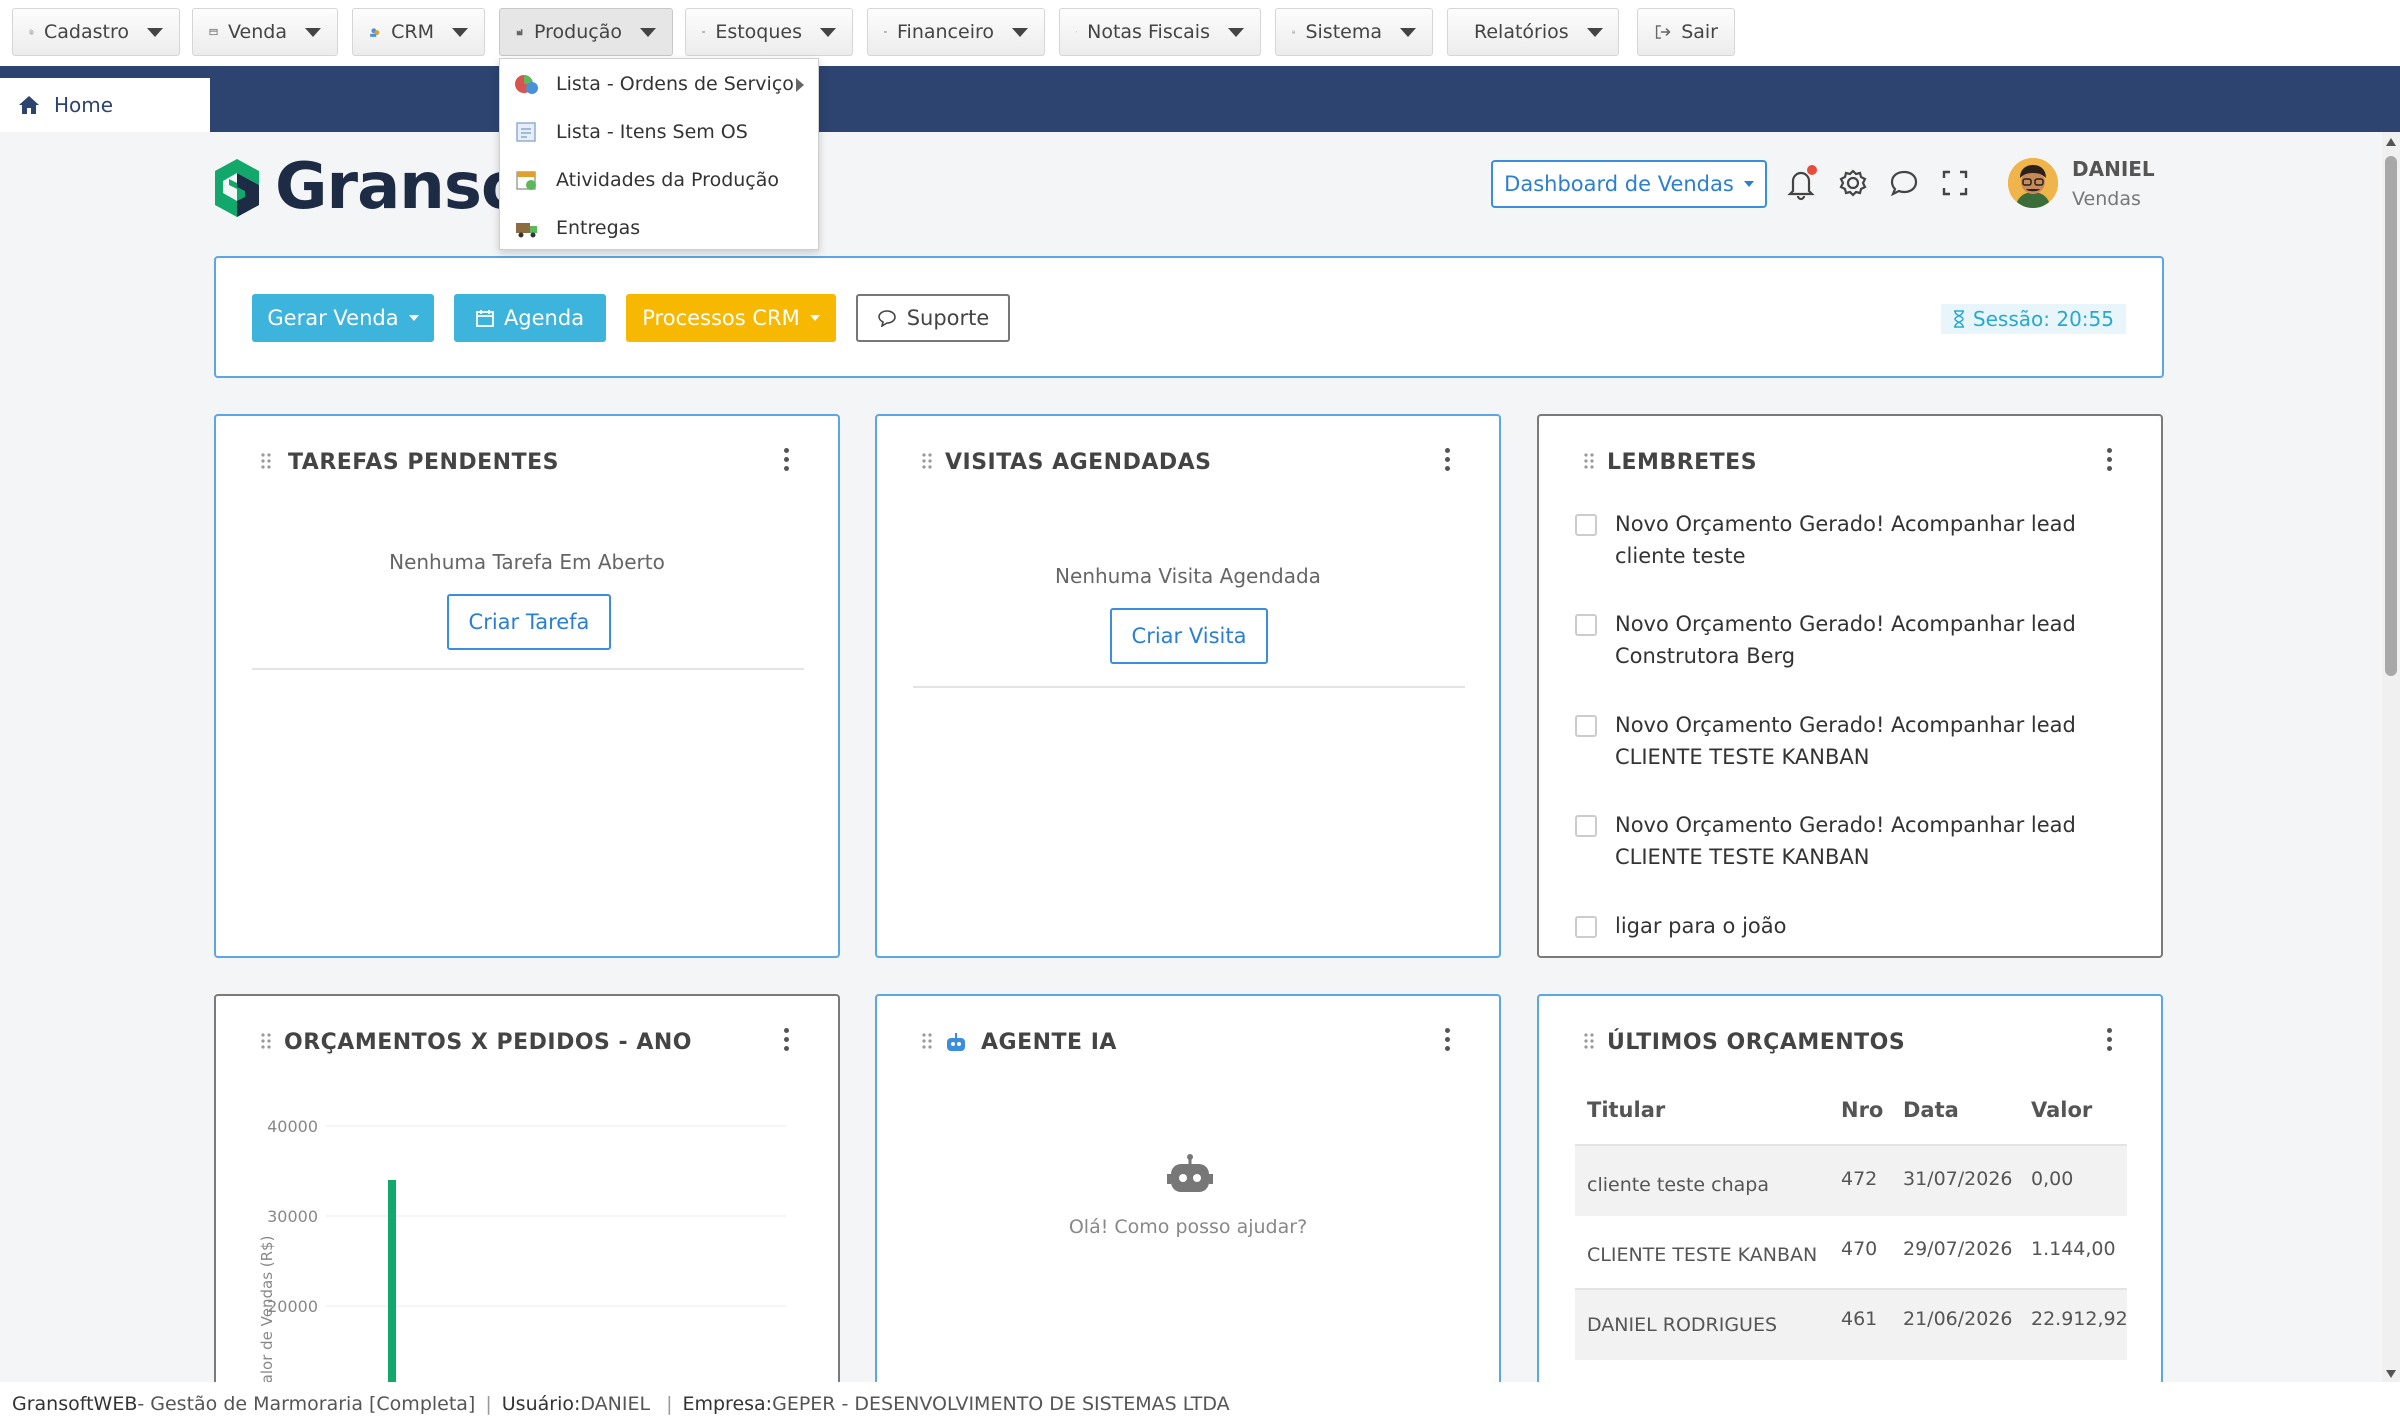 Image resolution: width=2400 pixels, height=1425 pixels. I want to click on menu-notas-fiscais: Notas Fiscais, so click(1160, 32).